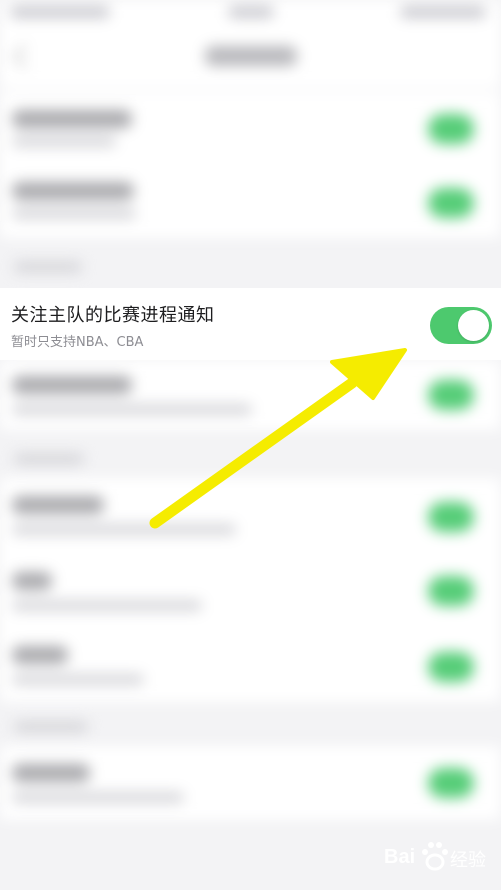  I want to click on watermark-logo-text: Bai, so click(400, 857).